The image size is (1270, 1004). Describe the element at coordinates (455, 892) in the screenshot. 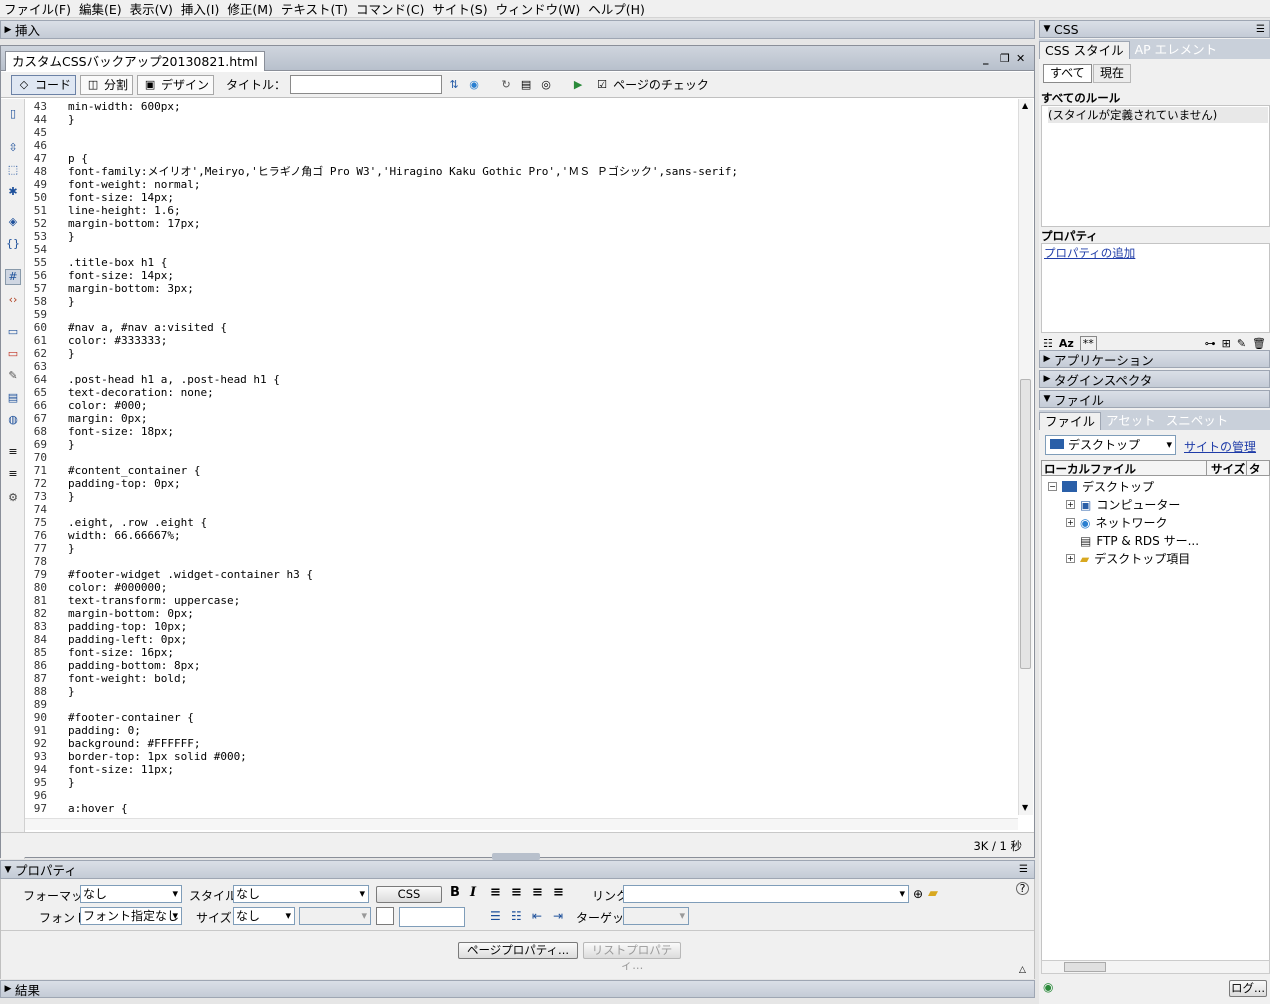

I see `bold-button: B` at that location.